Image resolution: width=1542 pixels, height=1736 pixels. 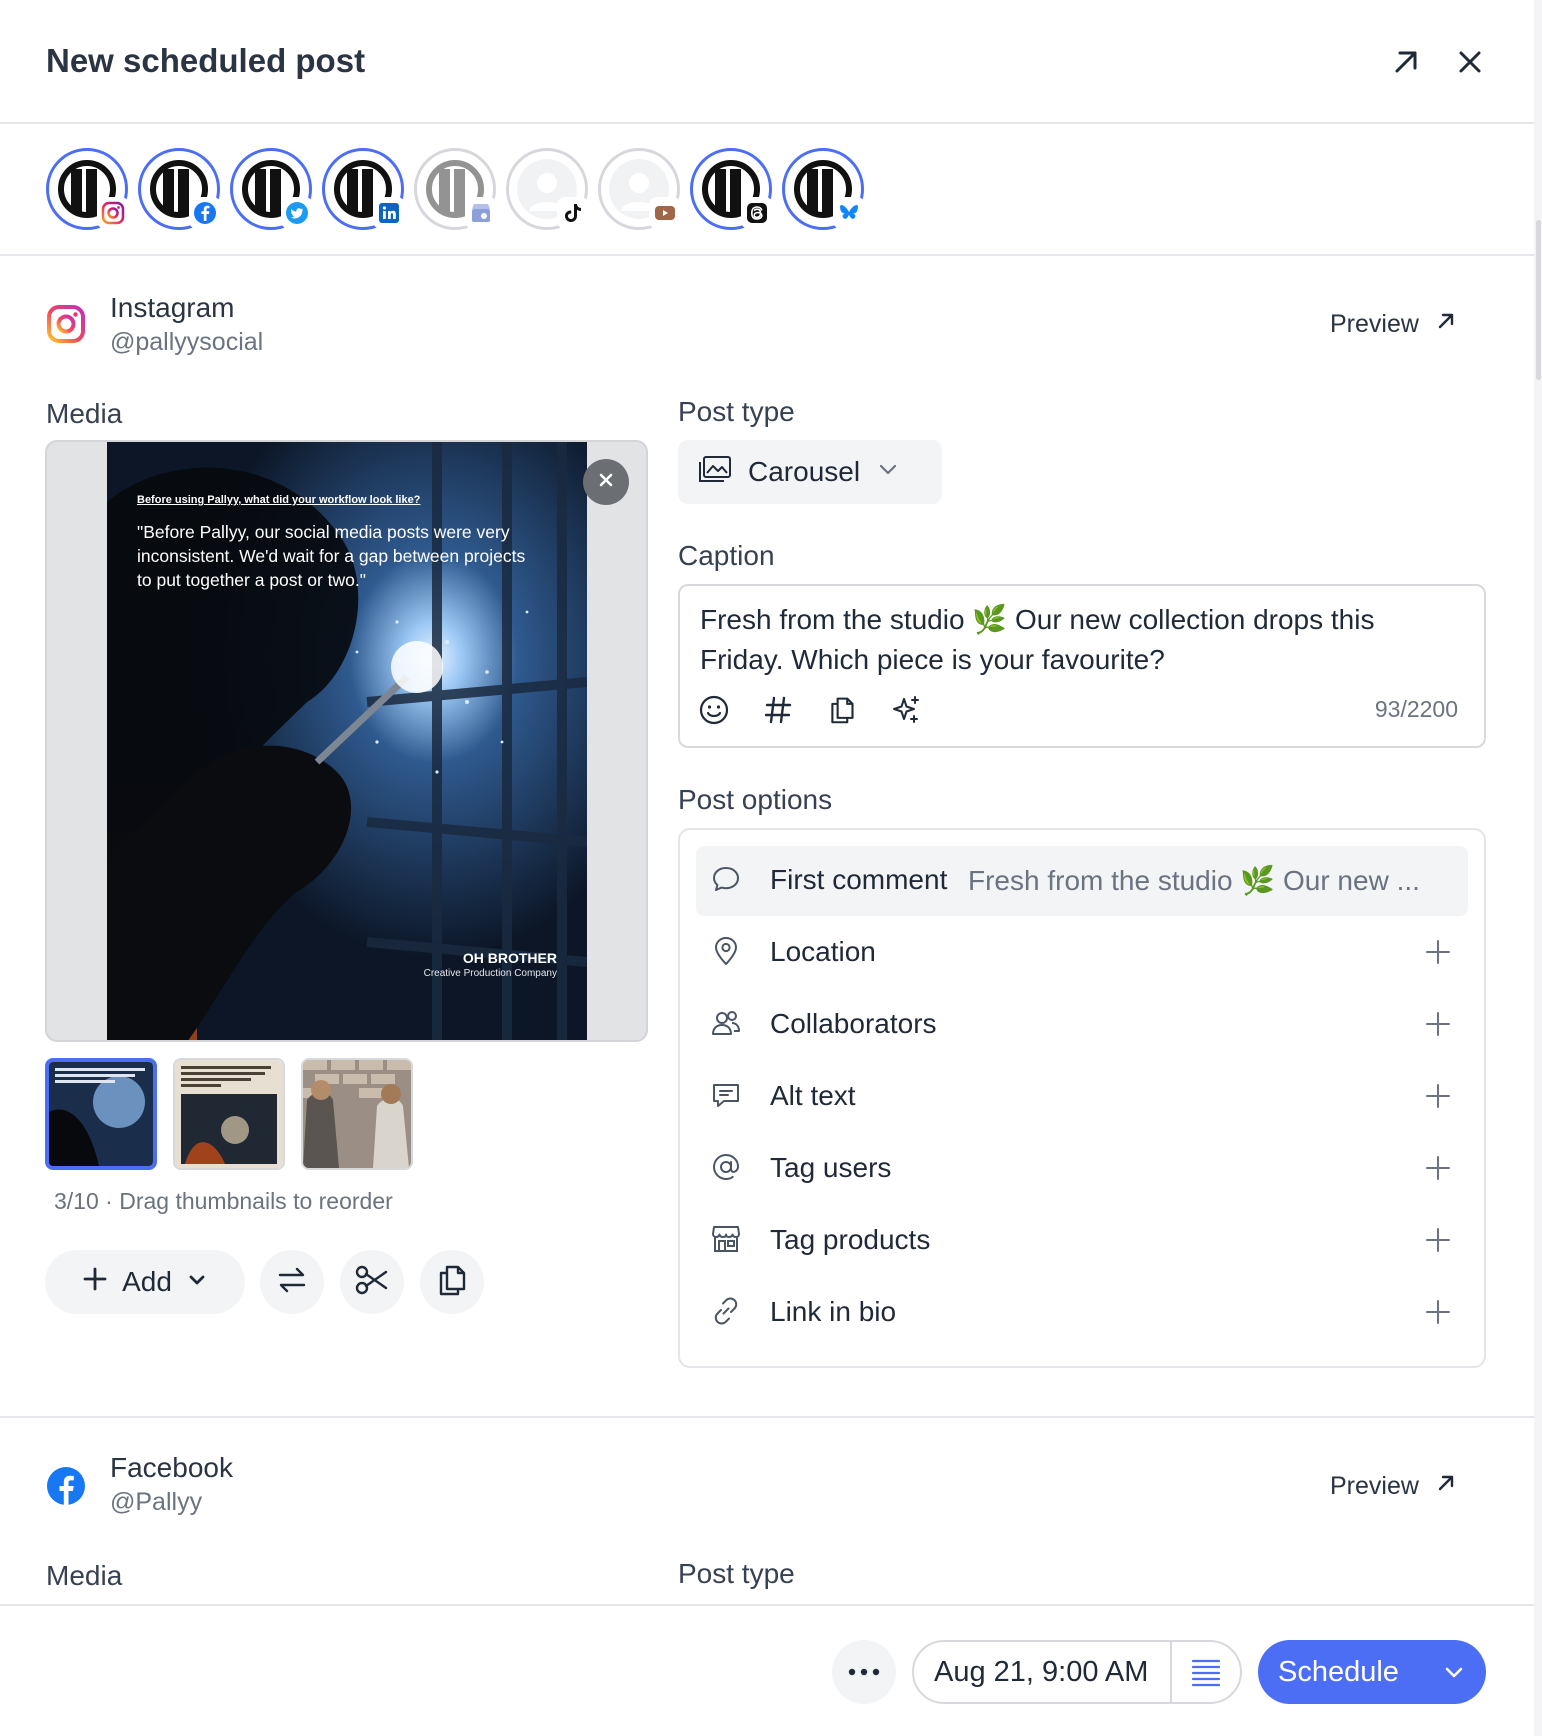 I want to click on ai-sparkle-icon, so click(x=906, y=710).